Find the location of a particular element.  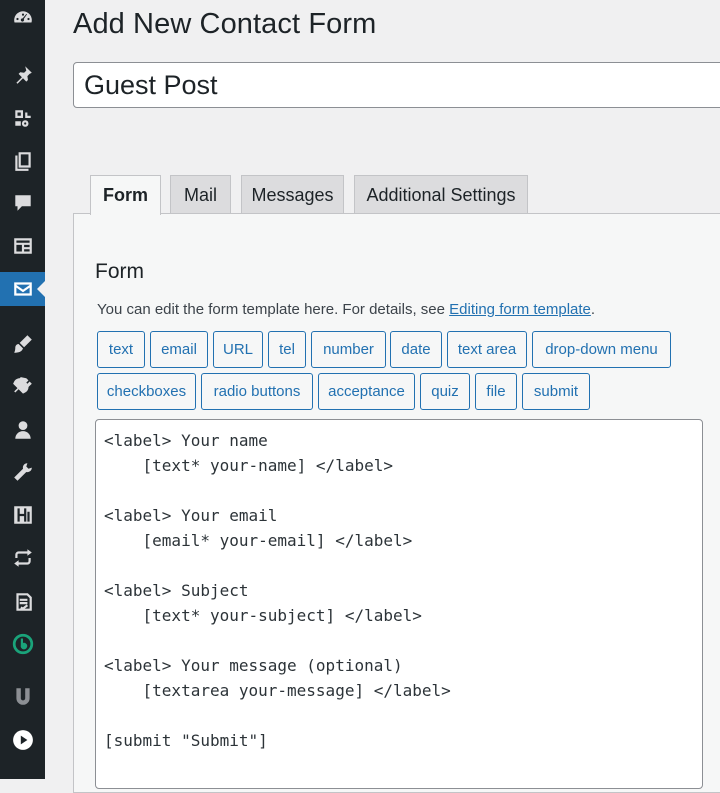

tag-button-tel: tel is located at coordinates (287, 349).